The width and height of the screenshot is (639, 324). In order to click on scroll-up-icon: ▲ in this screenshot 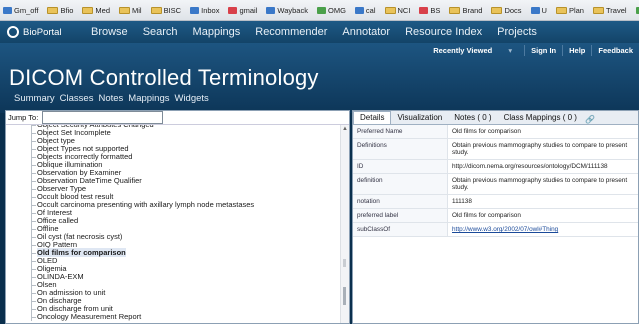, I will do `click(345, 129)`.